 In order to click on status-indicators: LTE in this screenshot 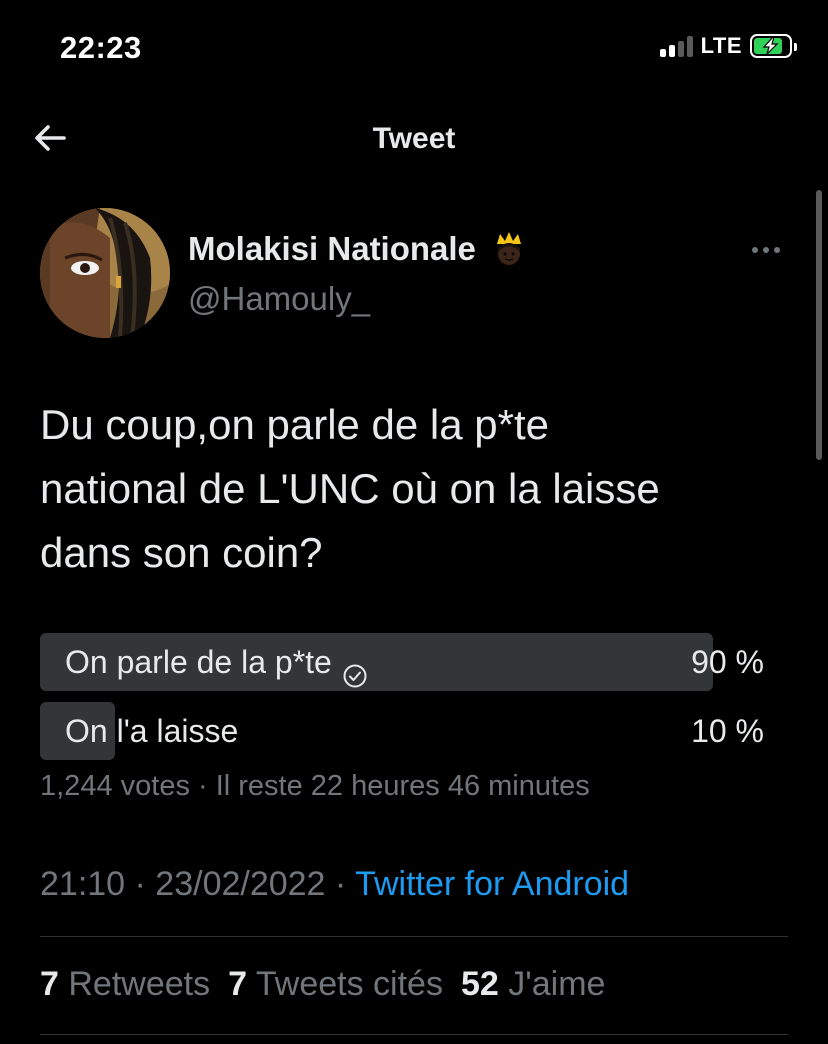, I will do `click(728, 46)`.